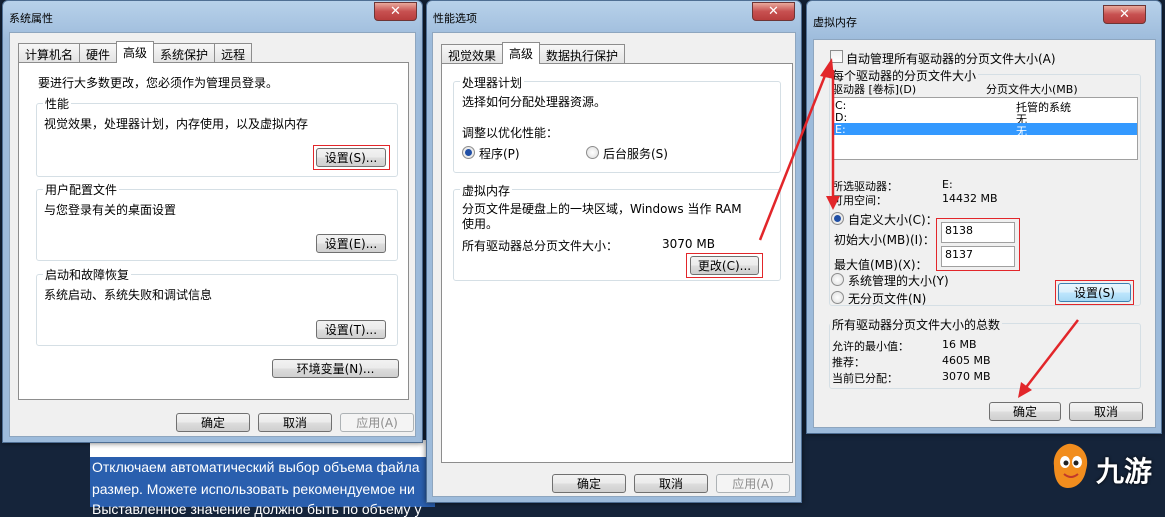 This screenshot has width=1165, height=517. What do you see at coordinates (499, 153) in the screenshot?
I see `programs-label: 程序(P)` at bounding box center [499, 153].